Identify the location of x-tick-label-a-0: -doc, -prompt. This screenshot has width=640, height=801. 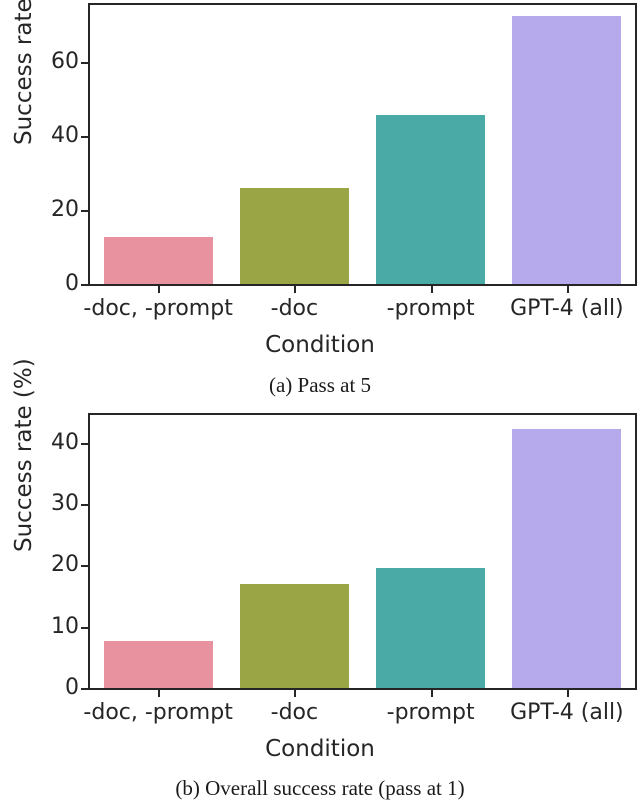
(158, 308).